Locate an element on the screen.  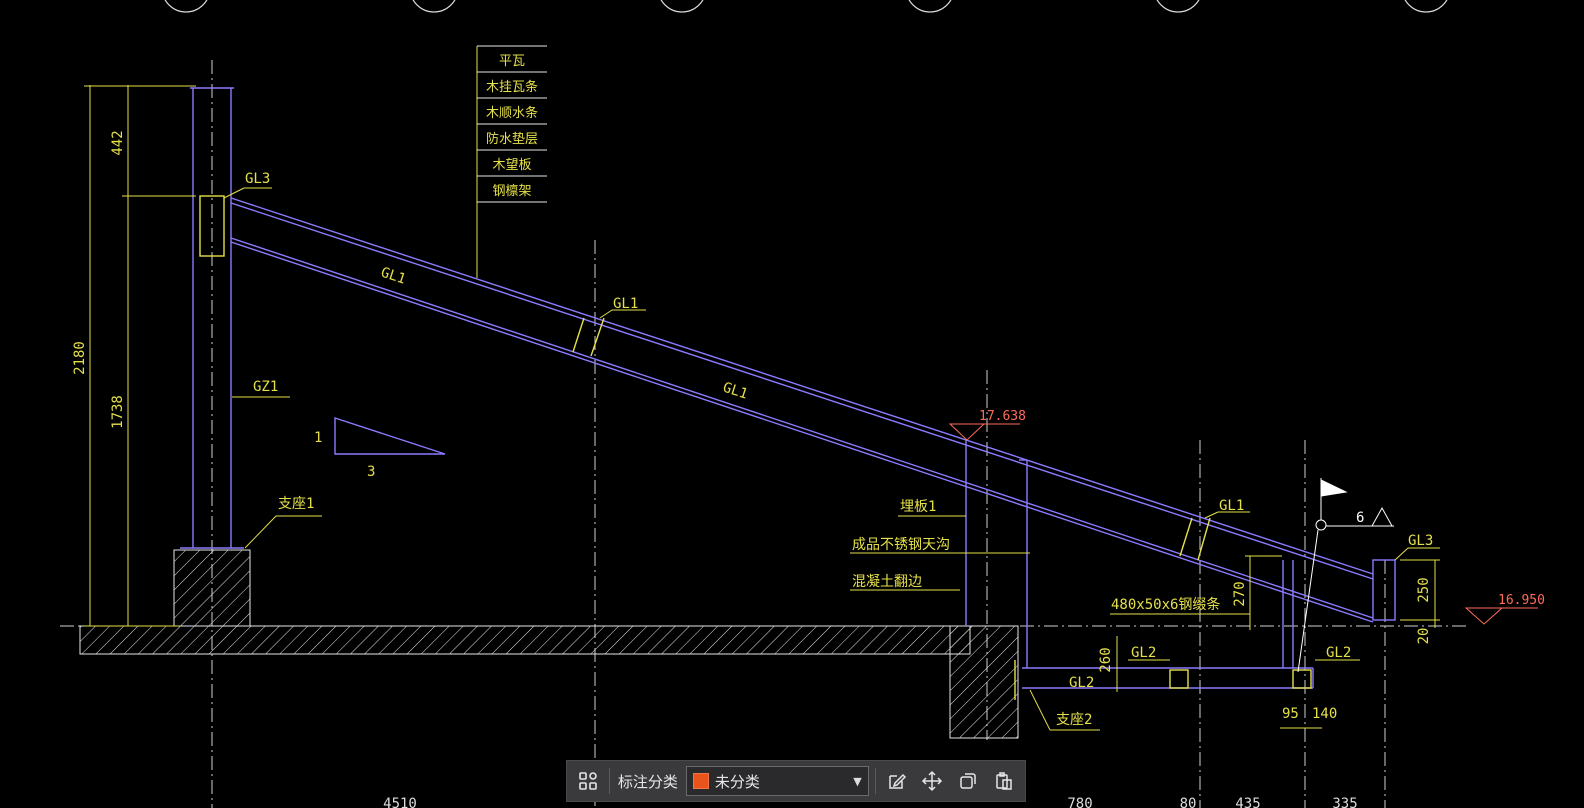
edit-icon is located at coordinates (897, 781).